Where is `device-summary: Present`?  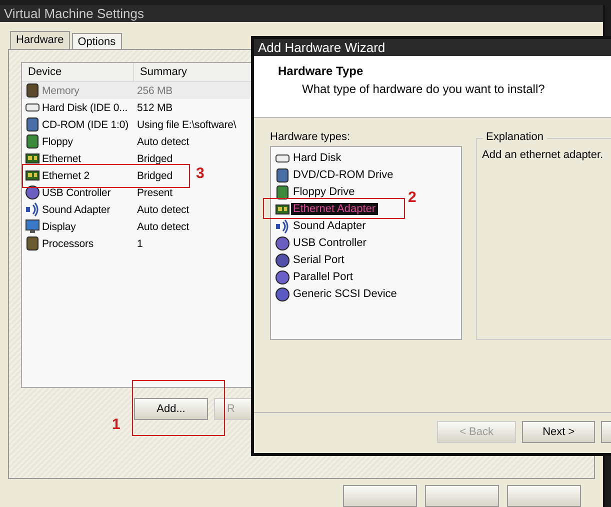 device-summary: Present is located at coordinates (154, 192).